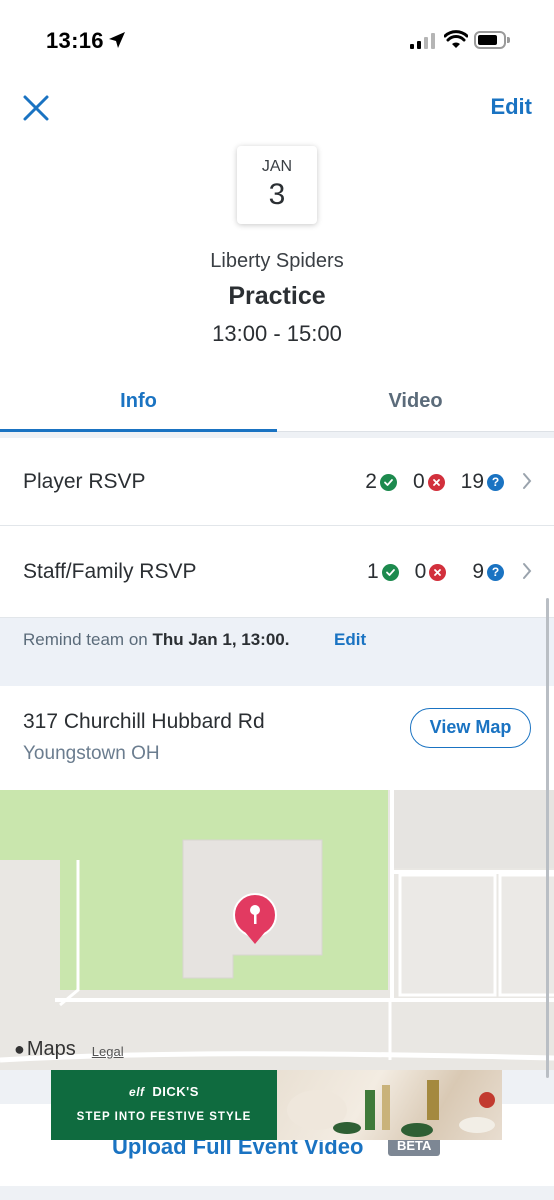 The image size is (554, 1200). Describe the element at coordinates (108, 1051) in the screenshot. I see `maps-legal-link: Legal` at that location.